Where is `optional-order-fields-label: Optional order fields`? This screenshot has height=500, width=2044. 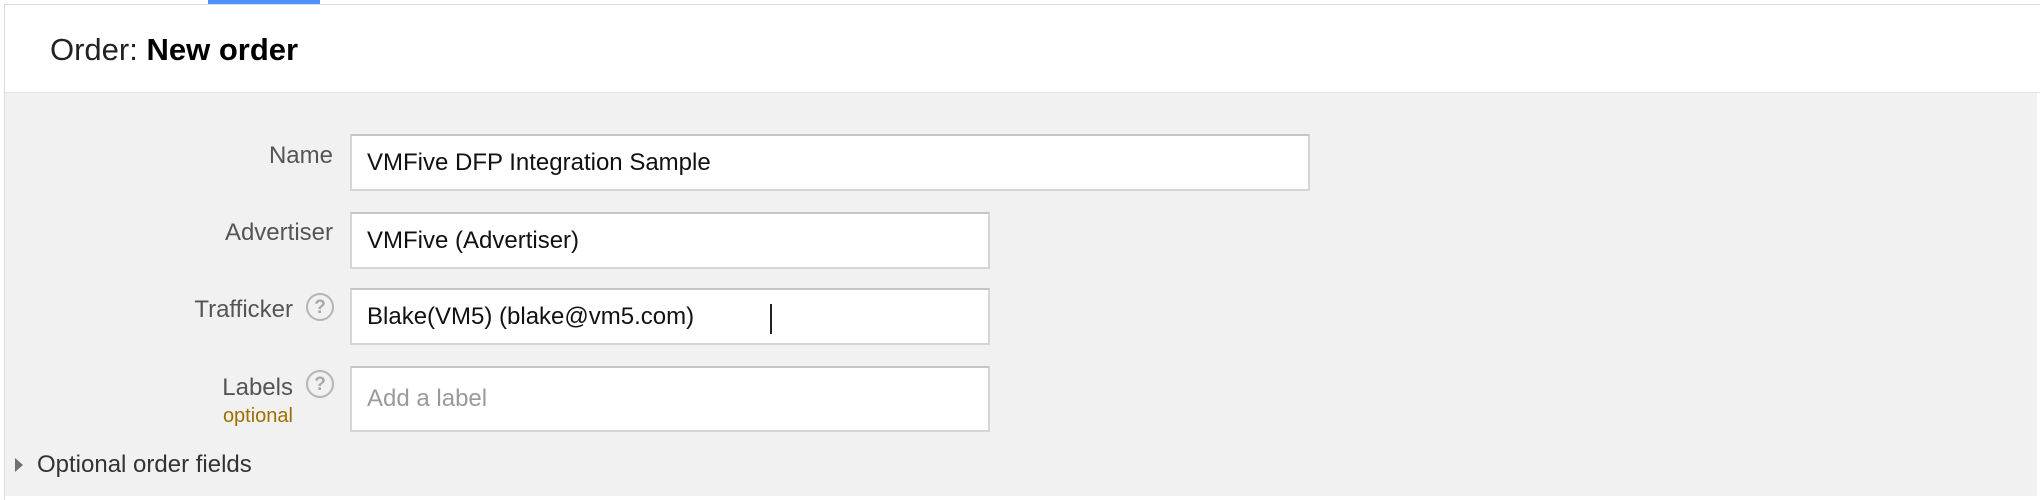 optional-order-fields-label: Optional order fields is located at coordinates (144, 464).